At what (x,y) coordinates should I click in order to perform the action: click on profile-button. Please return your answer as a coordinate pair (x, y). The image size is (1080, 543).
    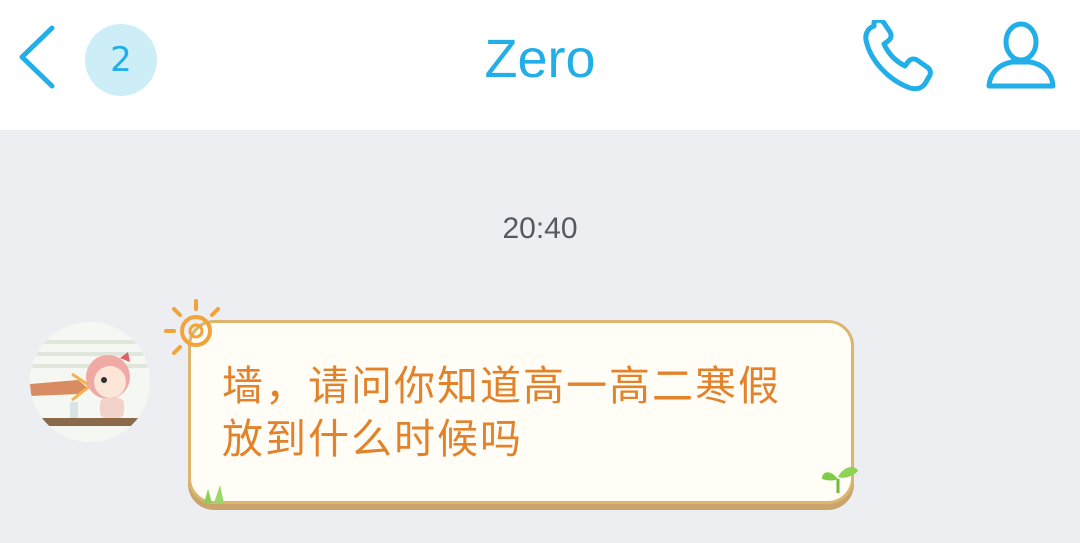
    Looking at the image, I should click on (1021, 56).